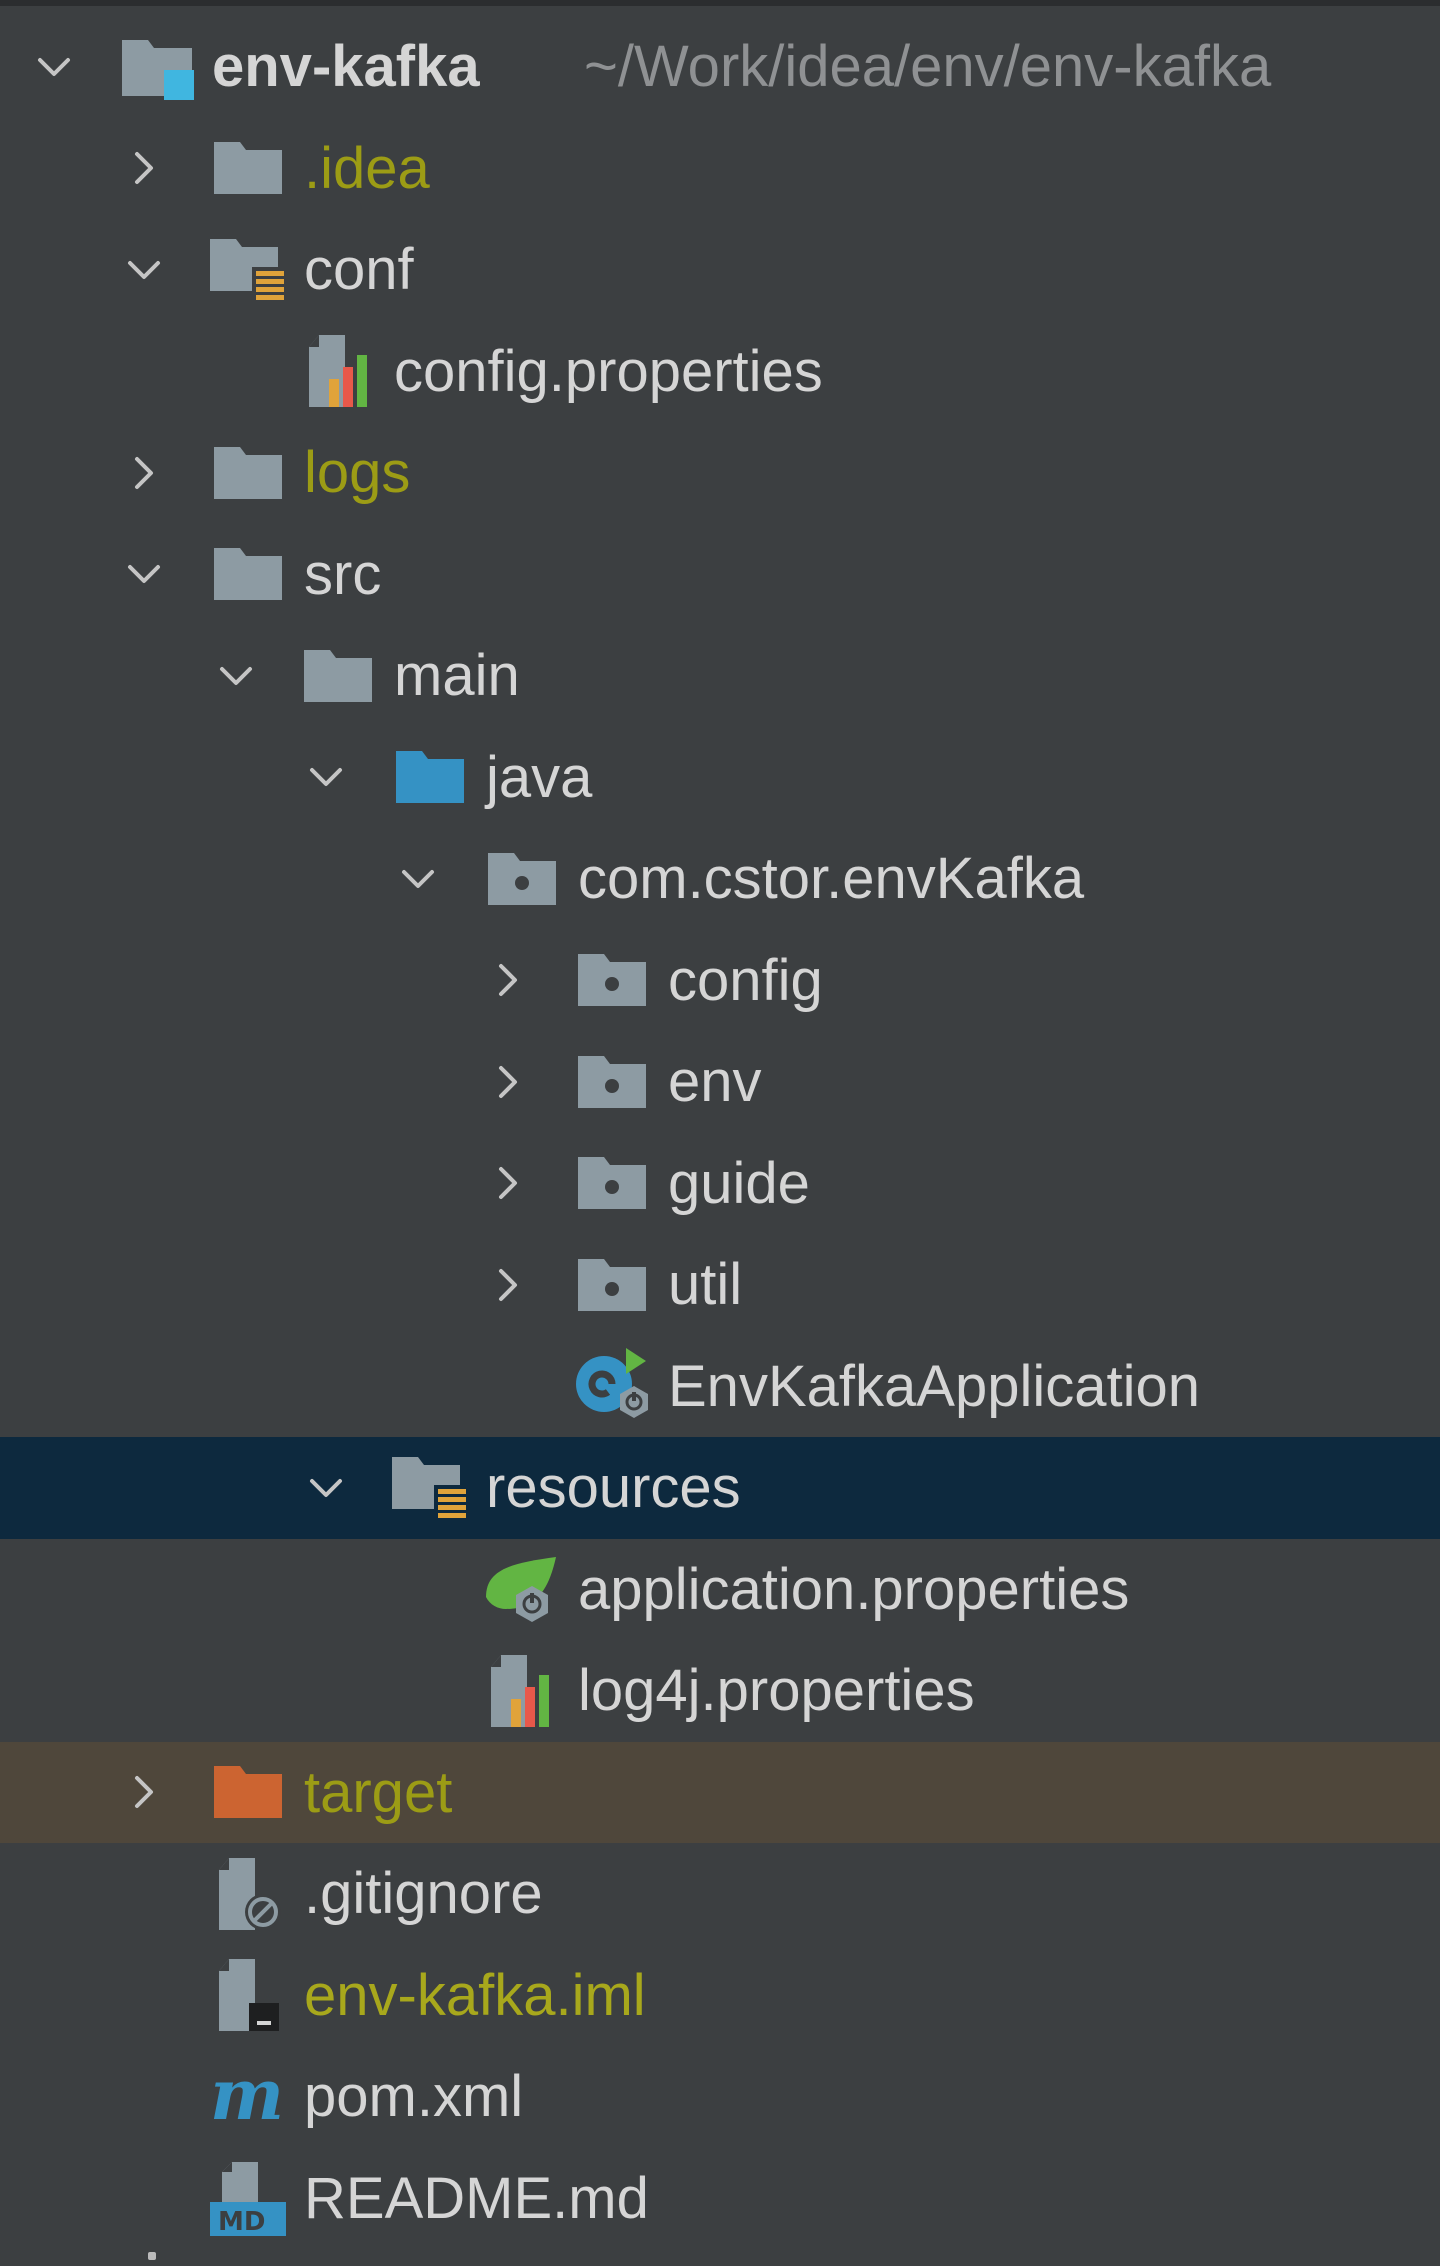  Describe the element at coordinates (250, 1996) in the screenshot. I see `iml-file-icon` at that location.